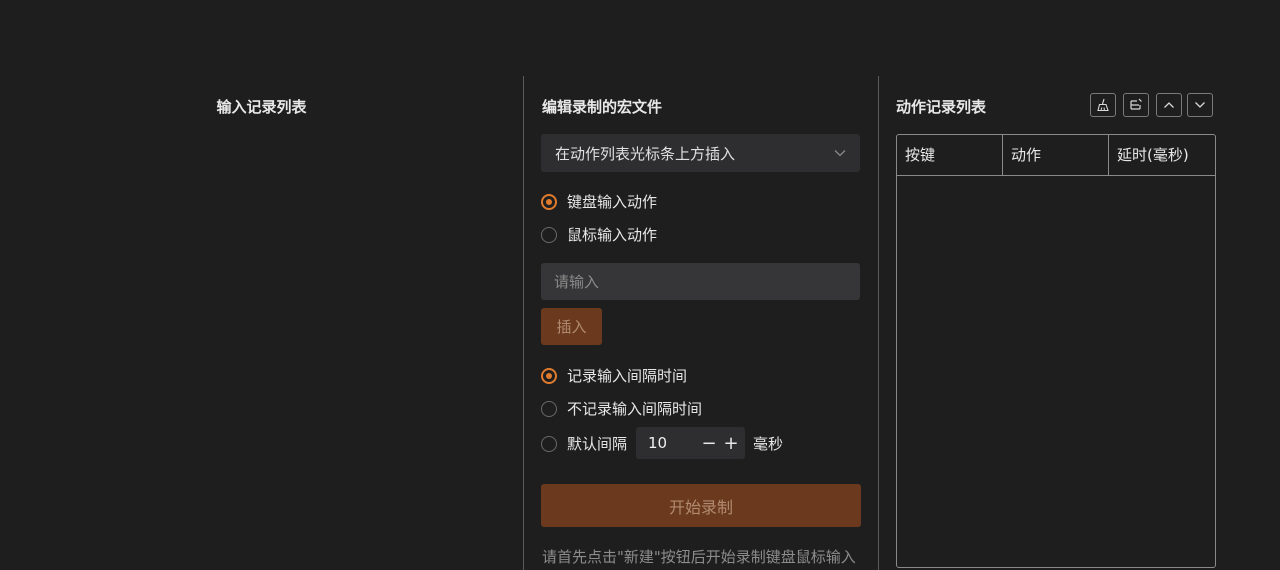 The height and width of the screenshot is (570, 1280). Describe the element at coordinates (597, 444) in the screenshot. I see `radio-default-interval-label: 默认间隔` at that location.